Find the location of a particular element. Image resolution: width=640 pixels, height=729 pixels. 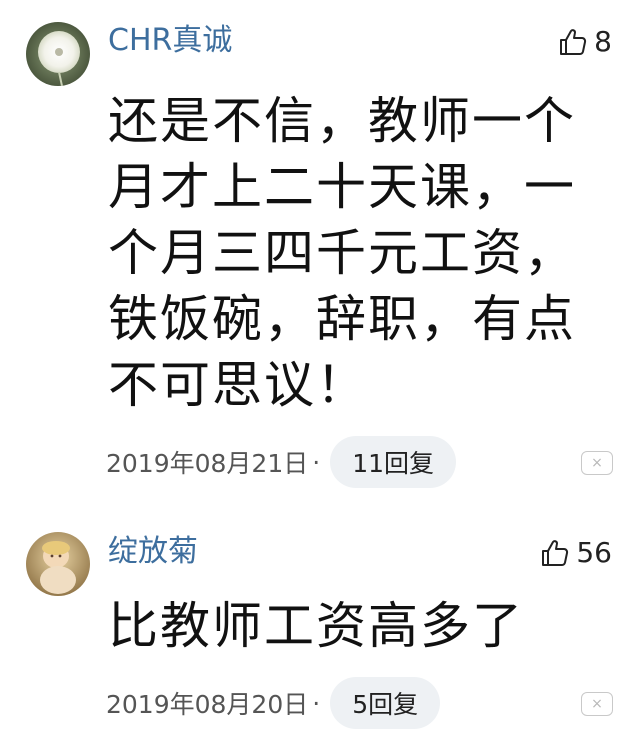

username: CHR真诚 is located at coordinates (170, 41).